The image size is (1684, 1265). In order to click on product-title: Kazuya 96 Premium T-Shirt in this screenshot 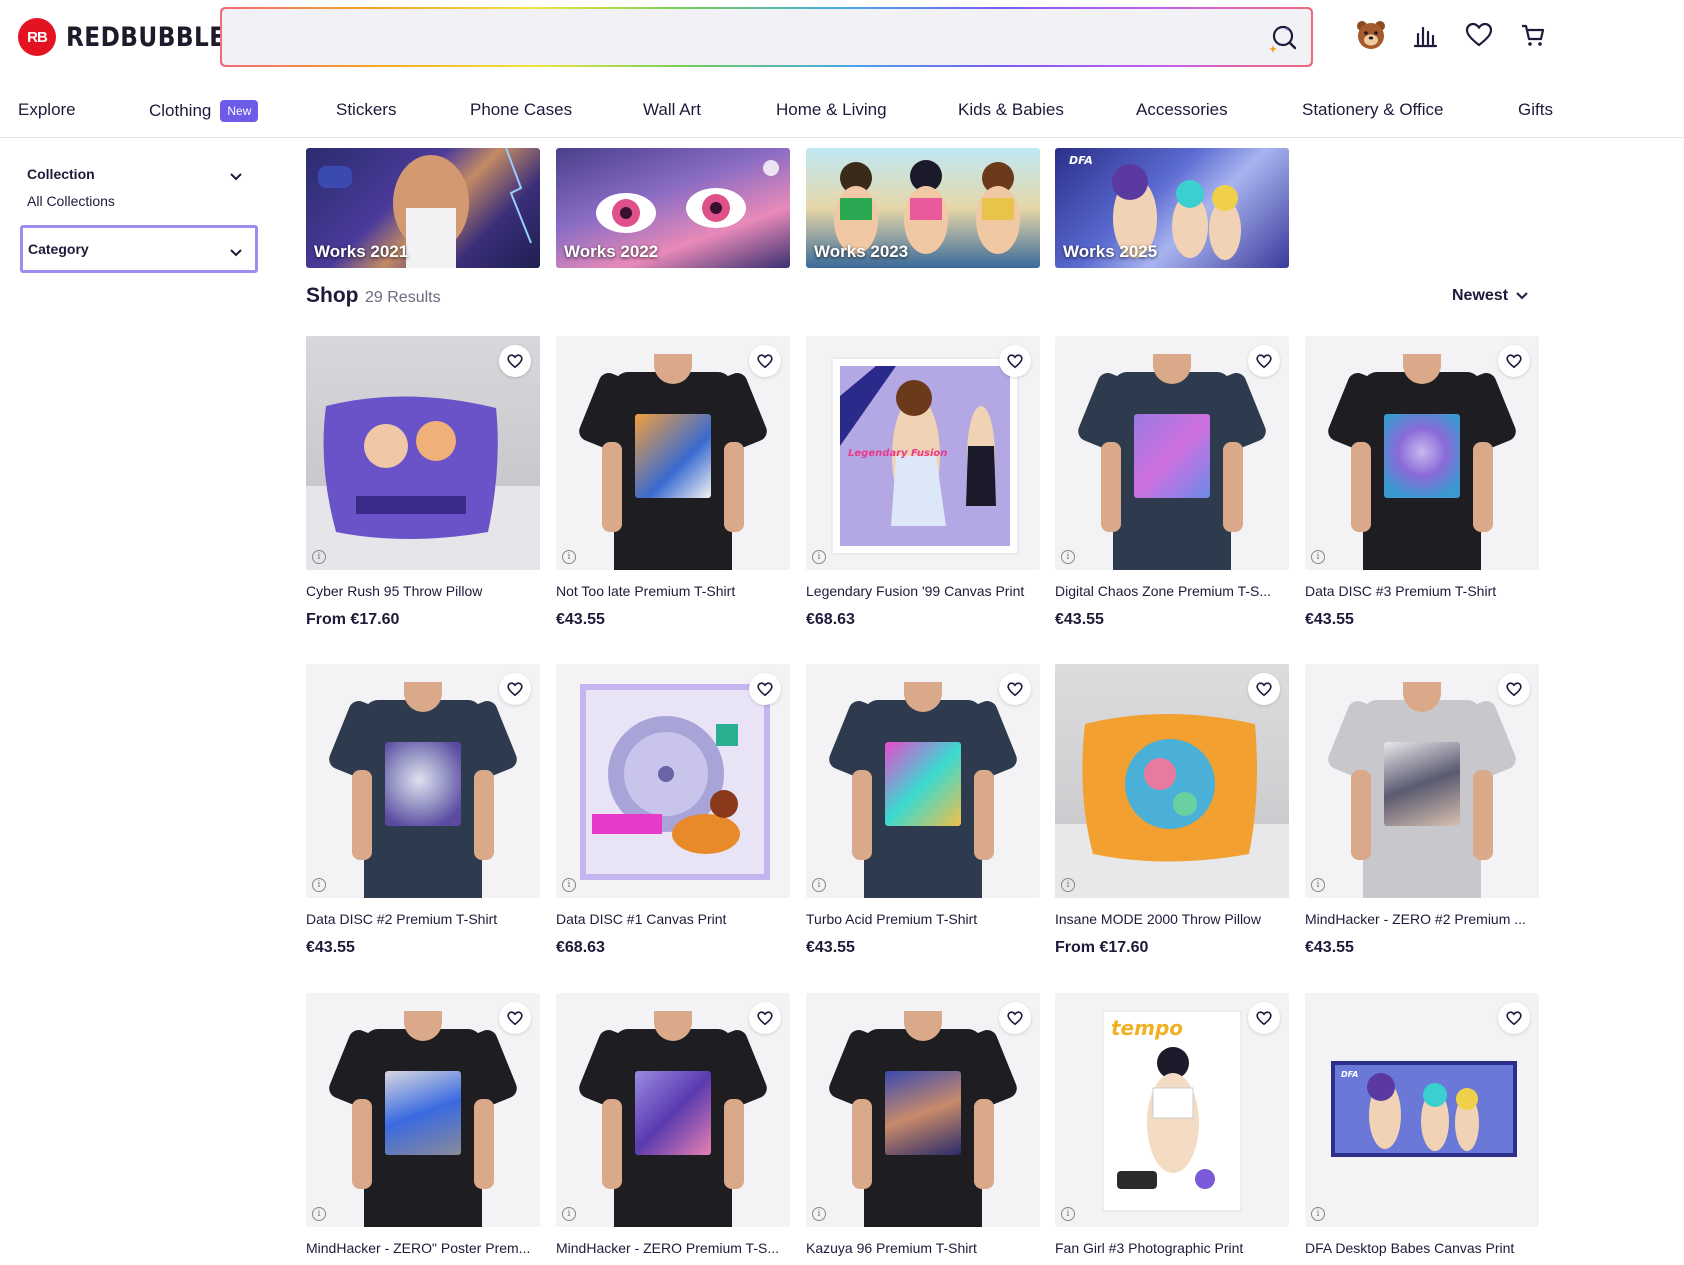, I will do `click(923, 1248)`.